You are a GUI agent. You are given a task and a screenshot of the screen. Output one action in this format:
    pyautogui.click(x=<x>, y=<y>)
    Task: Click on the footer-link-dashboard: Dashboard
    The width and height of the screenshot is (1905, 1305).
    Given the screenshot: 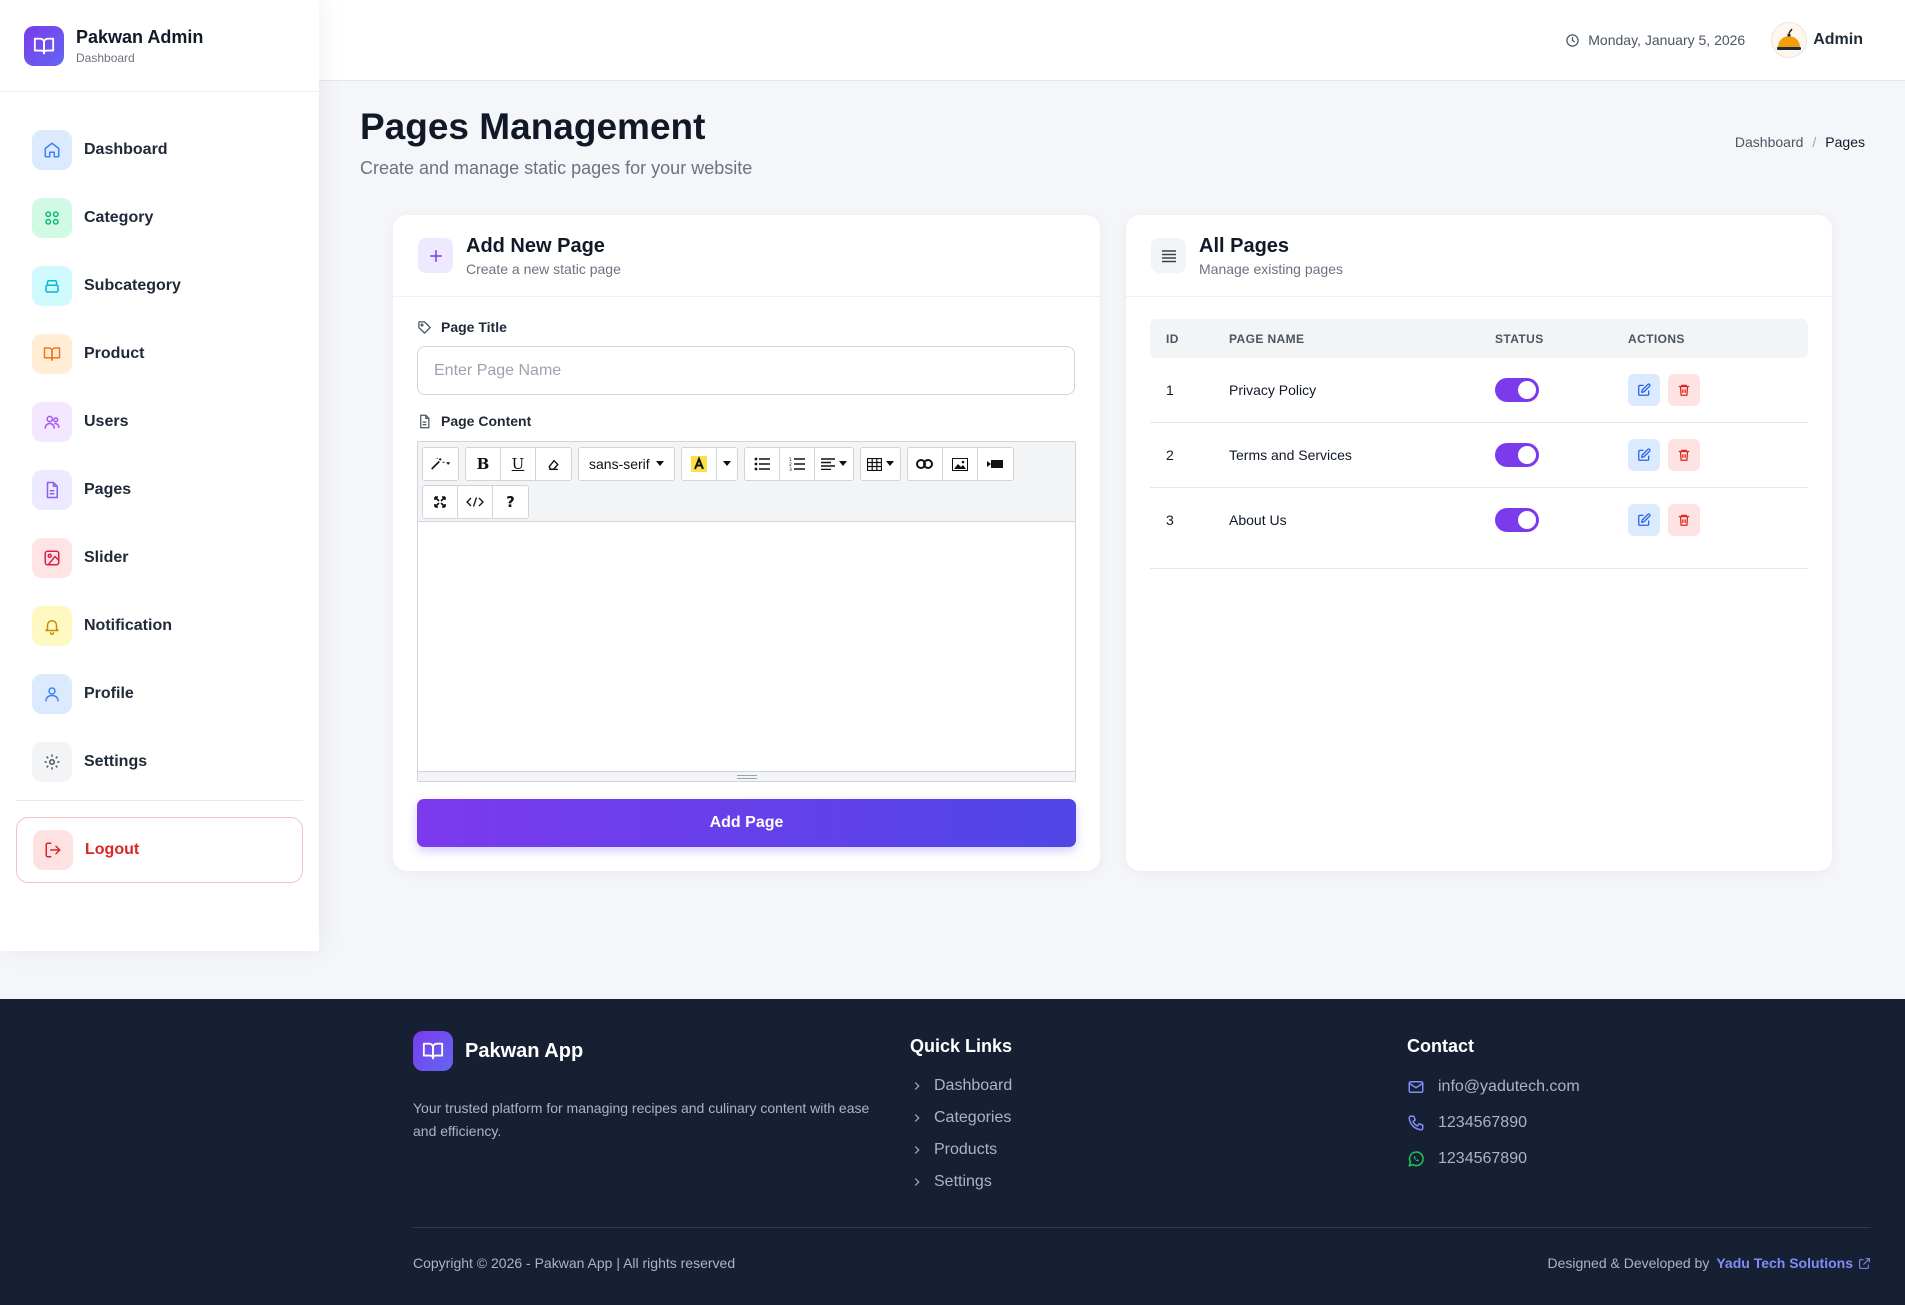 What is the action you would take?
    pyautogui.click(x=961, y=1086)
    